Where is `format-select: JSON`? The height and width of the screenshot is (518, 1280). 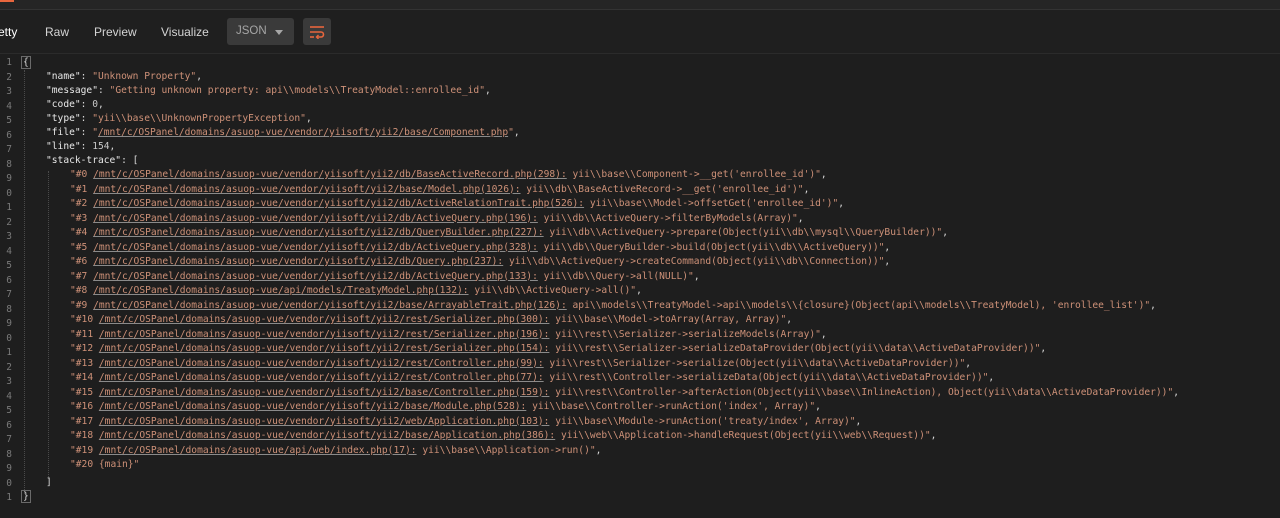
format-select: JSON is located at coordinates (260, 31).